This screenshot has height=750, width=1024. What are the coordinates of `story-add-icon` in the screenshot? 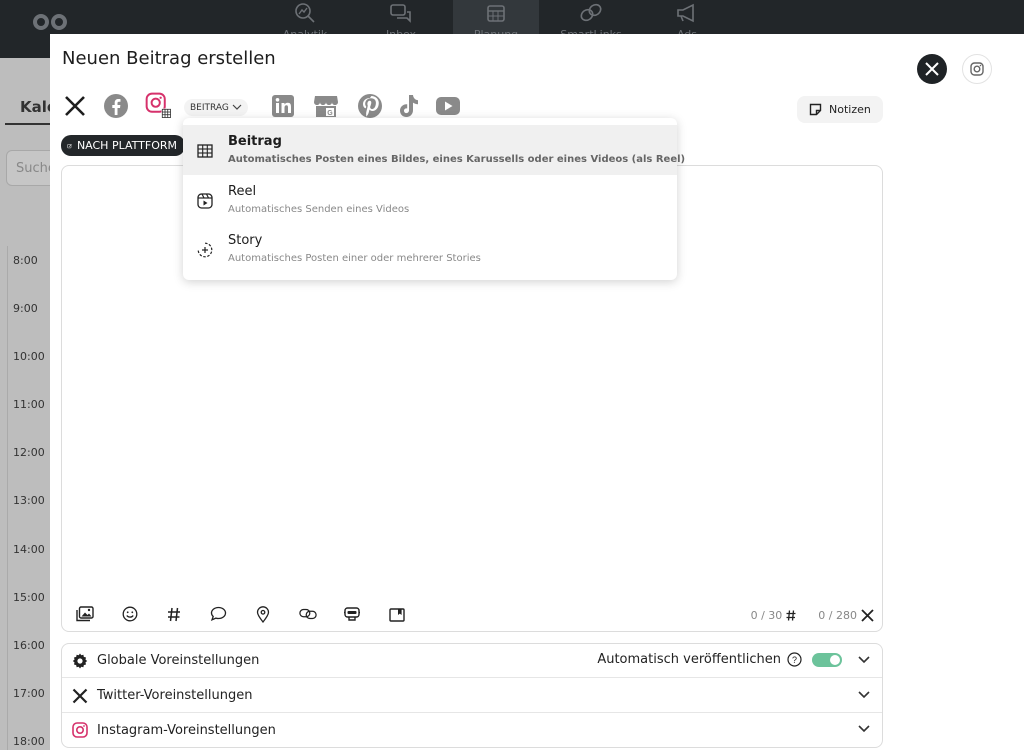 It's located at (205, 250).